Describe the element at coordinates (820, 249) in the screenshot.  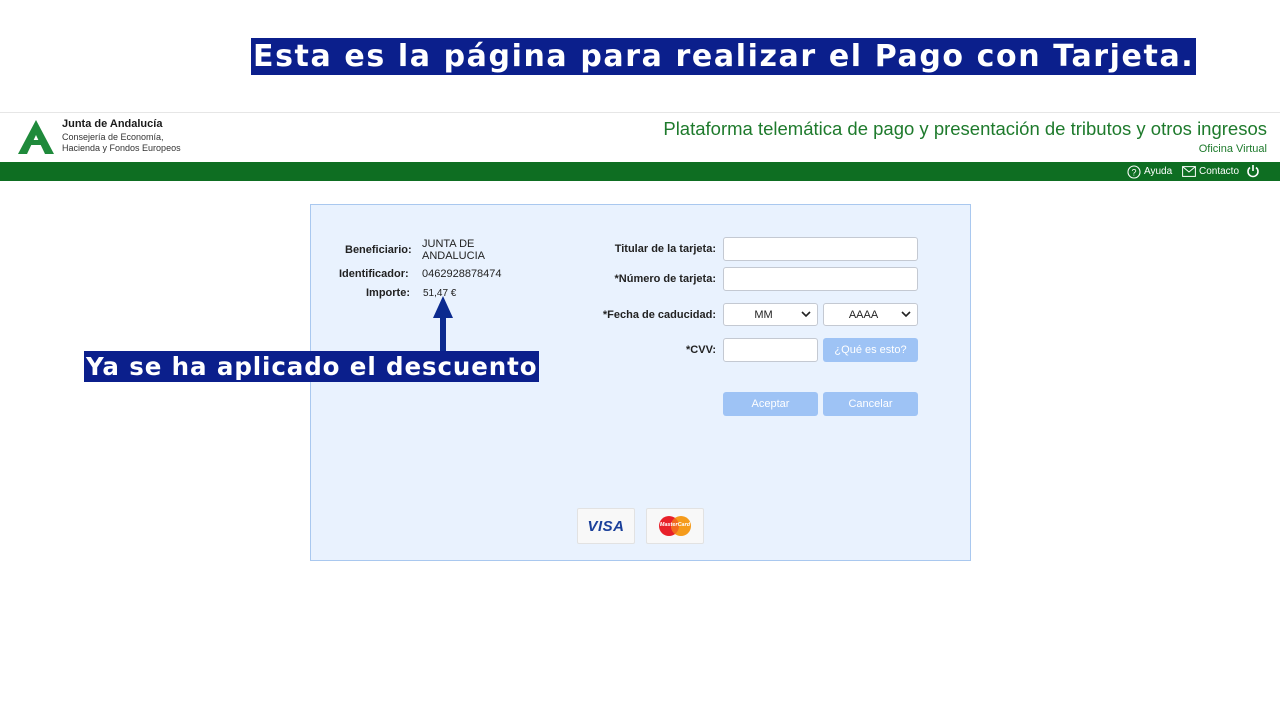
I see `card-holder-input` at that location.